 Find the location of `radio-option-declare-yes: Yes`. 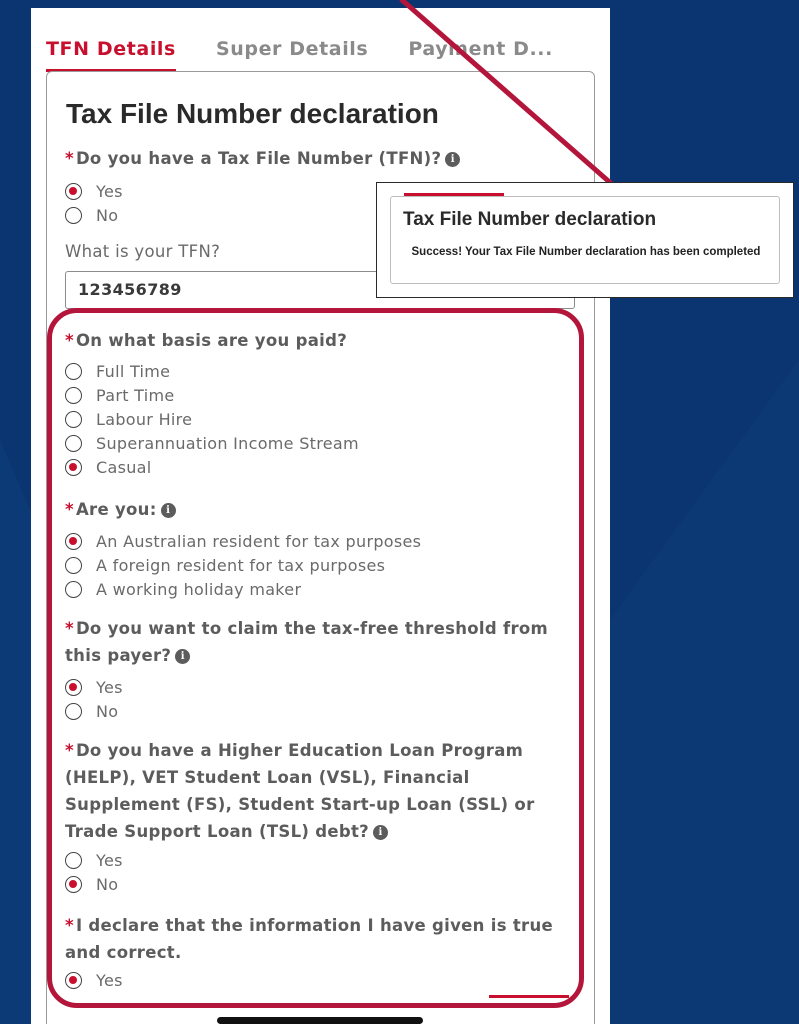

radio-option-declare-yes: Yes is located at coordinates (94, 980).